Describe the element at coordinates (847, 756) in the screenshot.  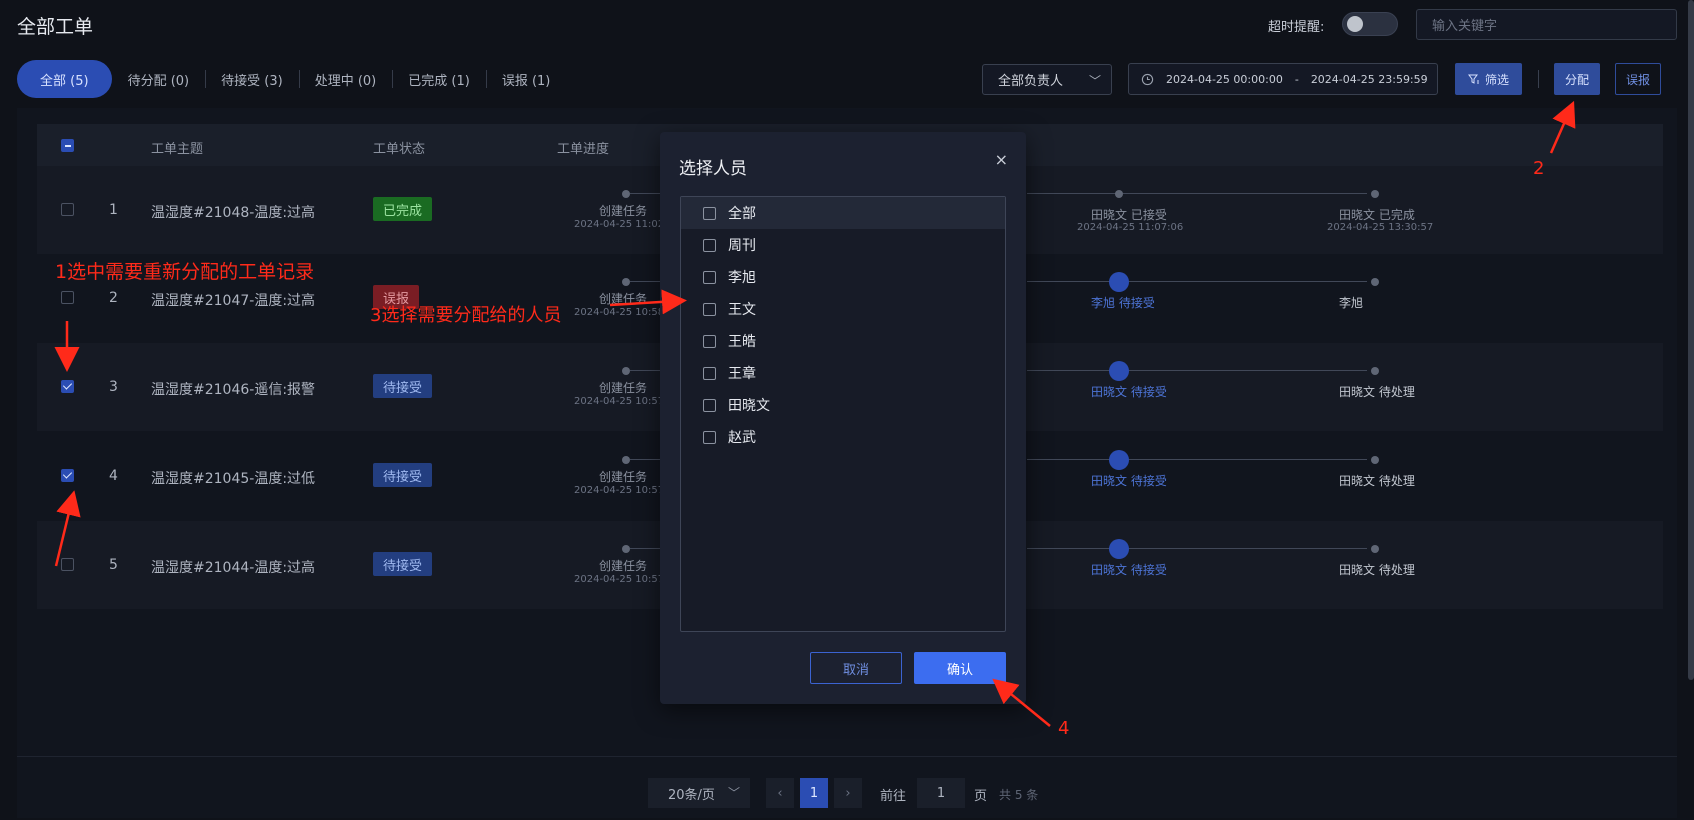
I see `pagination-divider` at that location.